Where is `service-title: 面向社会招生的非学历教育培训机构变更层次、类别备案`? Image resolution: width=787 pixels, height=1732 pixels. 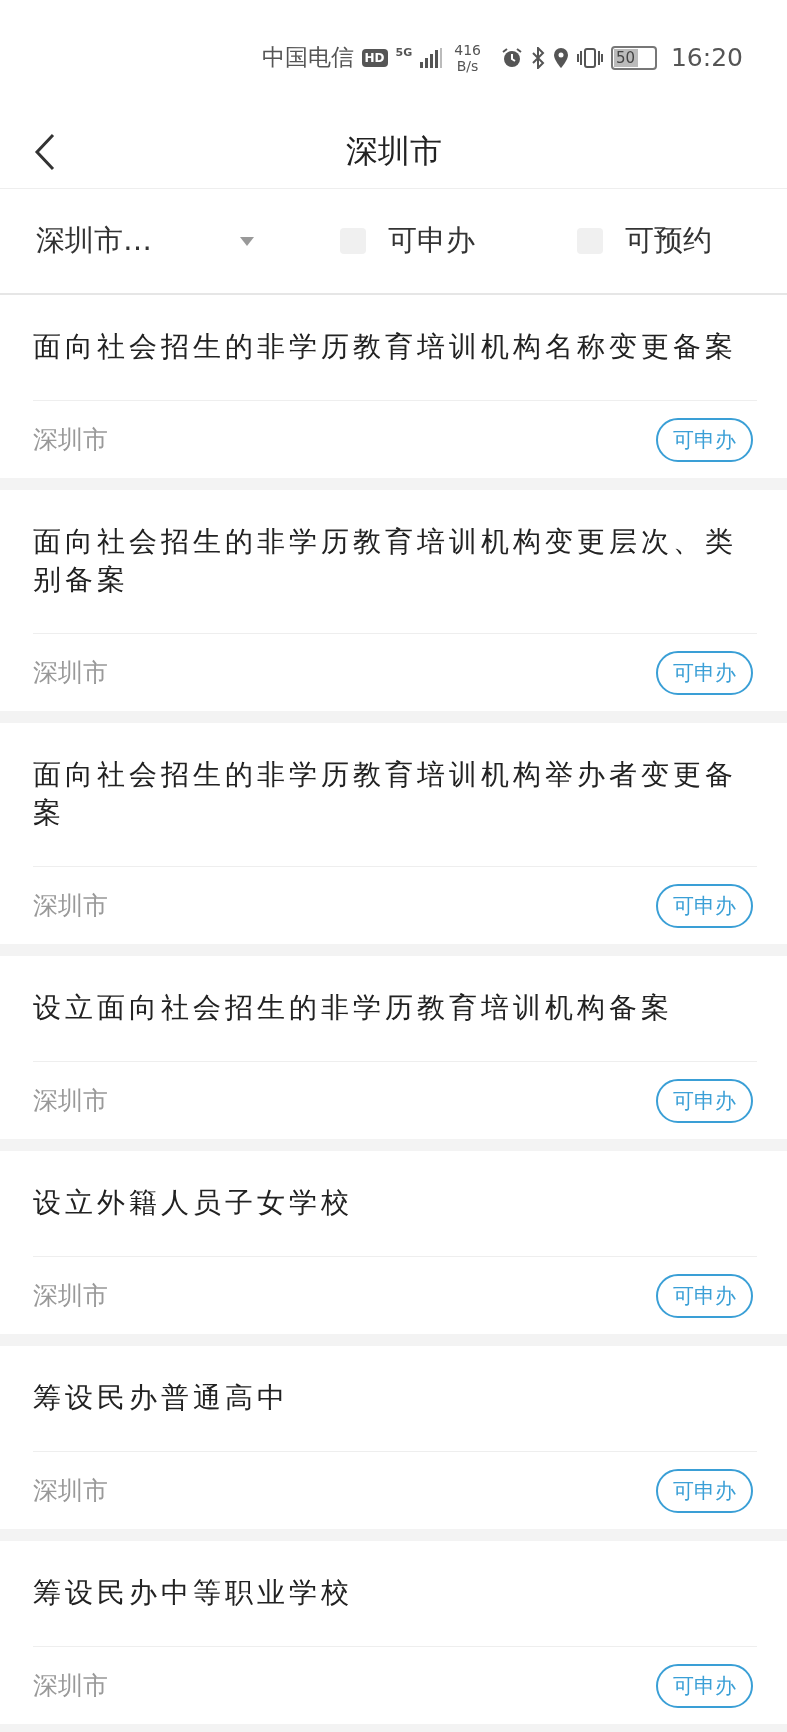 service-title: 面向社会招生的非学历教育培训机构变更层次、类别备案 is located at coordinates (395, 562).